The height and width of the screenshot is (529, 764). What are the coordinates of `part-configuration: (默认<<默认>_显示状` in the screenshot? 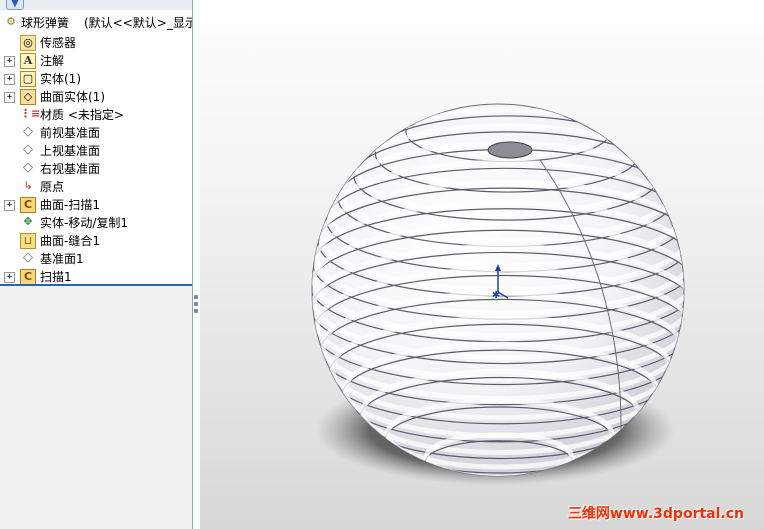 It's located at (138, 23).